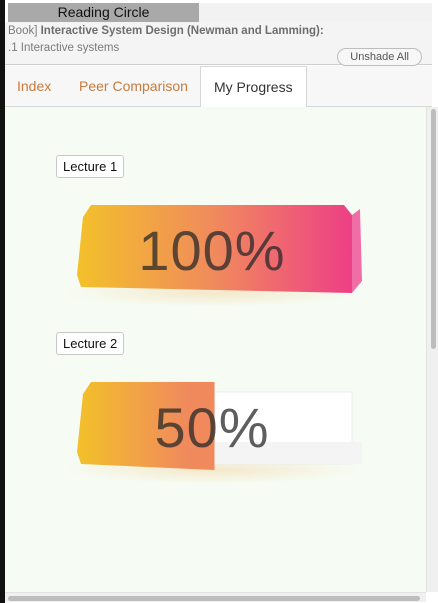 This screenshot has width=438, height=603. I want to click on unshade-all-button: Unshade All, so click(379, 57).